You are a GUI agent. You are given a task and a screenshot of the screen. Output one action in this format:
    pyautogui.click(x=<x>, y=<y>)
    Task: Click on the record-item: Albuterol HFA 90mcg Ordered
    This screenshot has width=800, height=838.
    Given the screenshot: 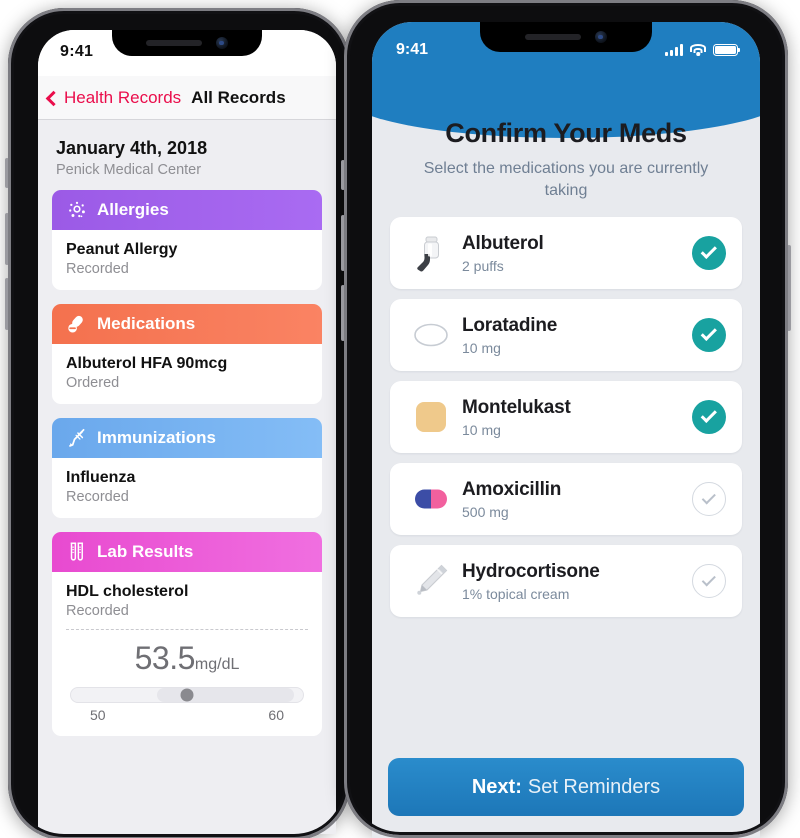 What is the action you would take?
    pyautogui.click(x=187, y=374)
    